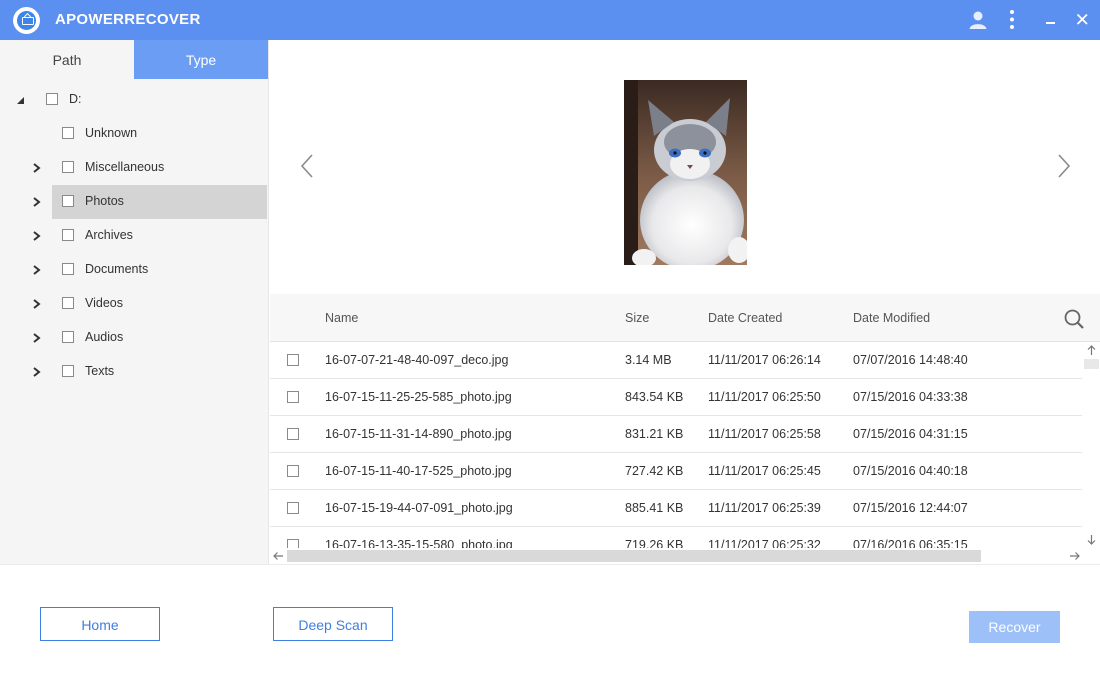 Image resolution: width=1100 pixels, height=684 pixels. What do you see at coordinates (910, 471) in the screenshot?
I see `date-modified: 07/15/2016 04:40:18` at bounding box center [910, 471].